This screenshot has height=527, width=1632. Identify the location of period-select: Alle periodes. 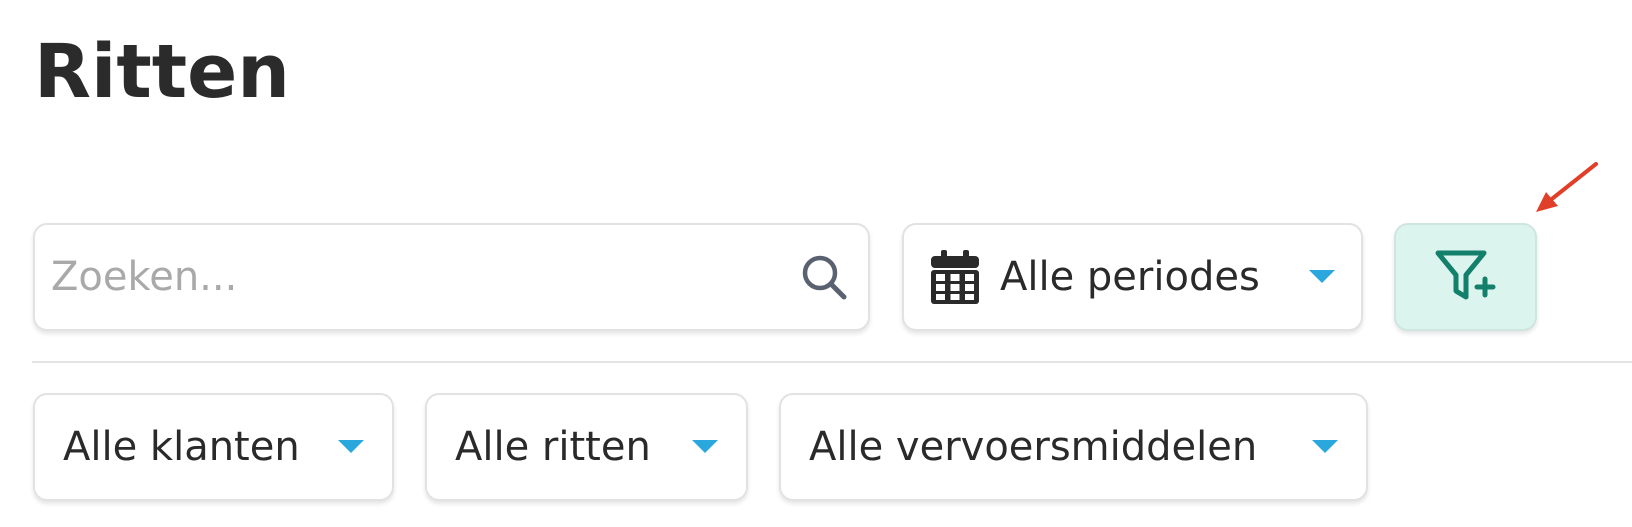
(1132, 277).